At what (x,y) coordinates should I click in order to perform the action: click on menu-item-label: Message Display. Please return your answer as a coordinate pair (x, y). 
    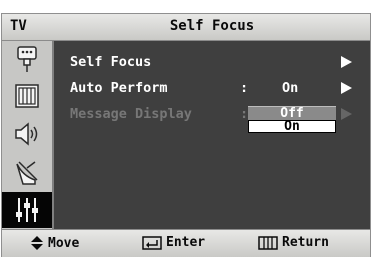
    Looking at the image, I should click on (131, 114).